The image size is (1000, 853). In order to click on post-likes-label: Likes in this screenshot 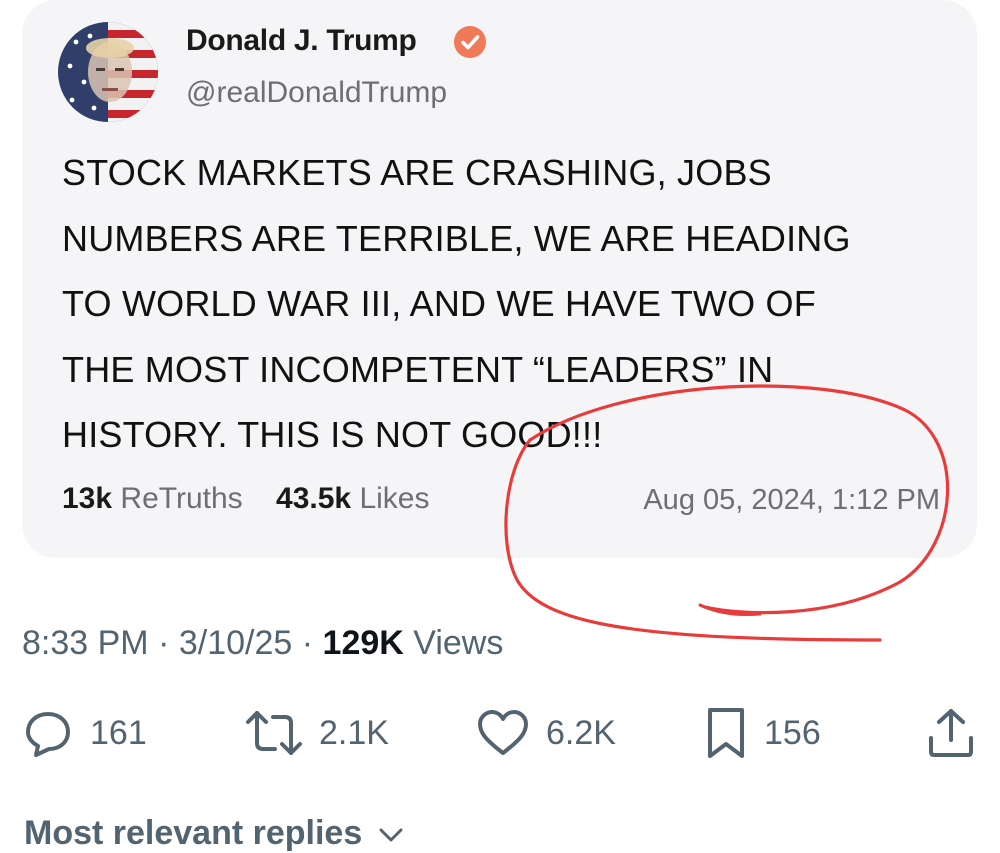, I will do `click(394, 498)`.